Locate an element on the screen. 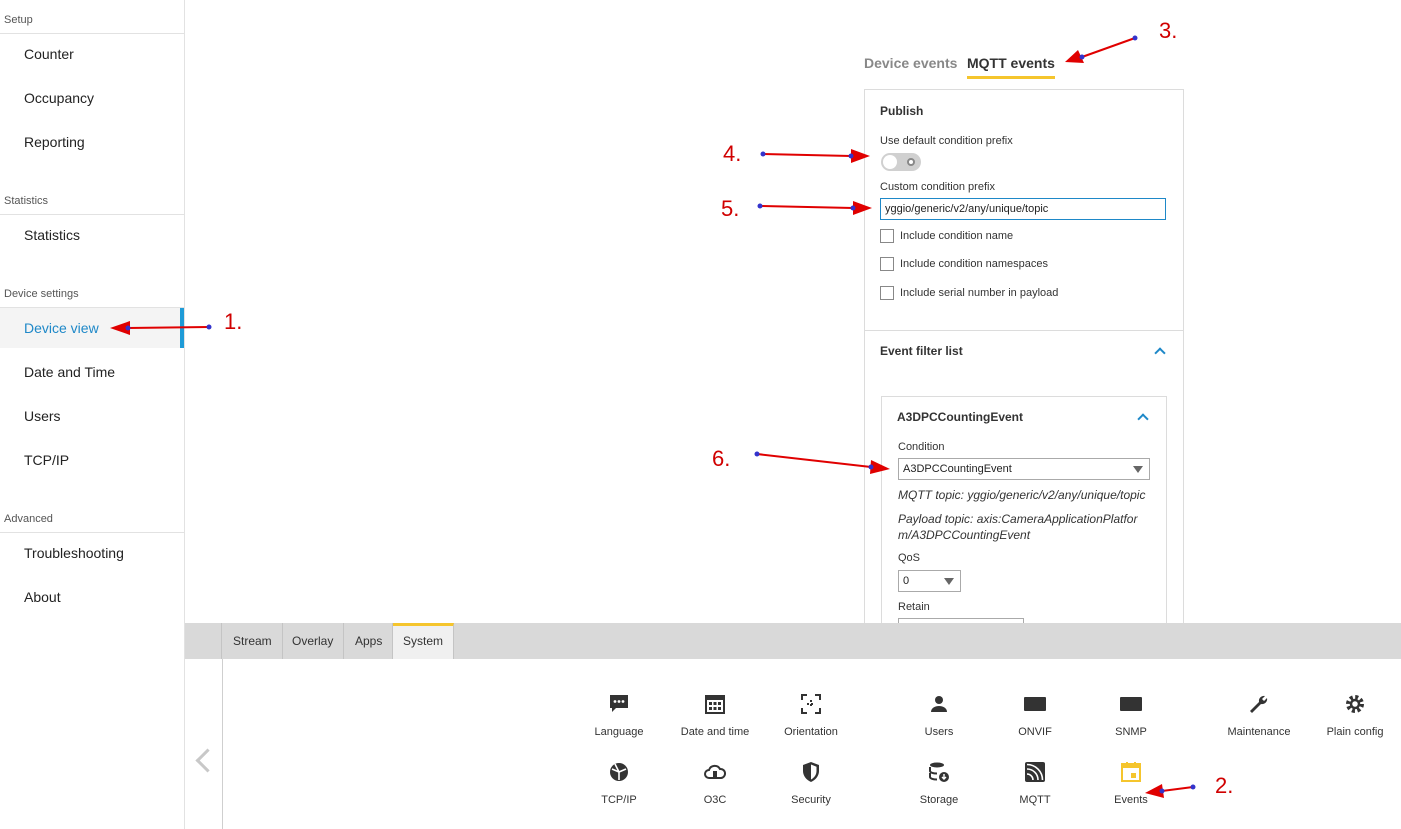 Image resolution: width=1401 pixels, height=829 pixels. condition-select-value: A3DPCCountingEvent is located at coordinates (957, 469).